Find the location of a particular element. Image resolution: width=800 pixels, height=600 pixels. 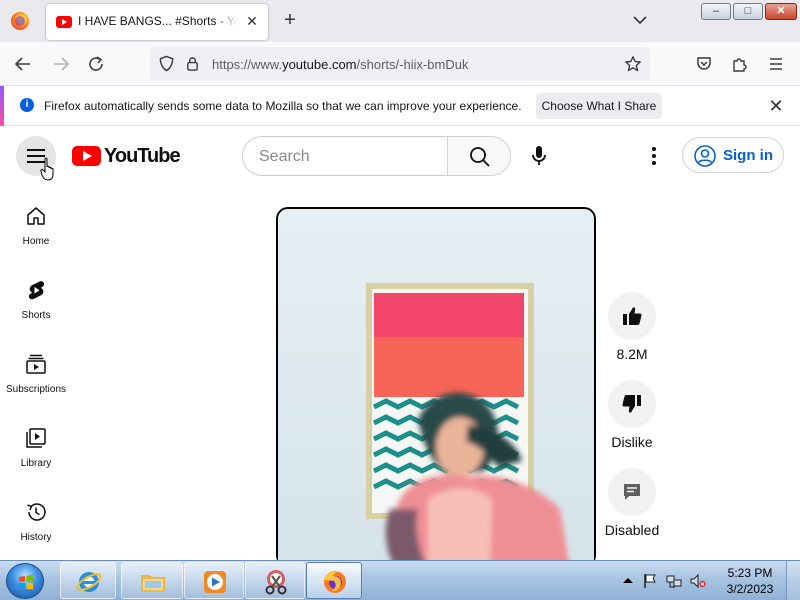

more-vertical-icon is located at coordinates (654, 156).